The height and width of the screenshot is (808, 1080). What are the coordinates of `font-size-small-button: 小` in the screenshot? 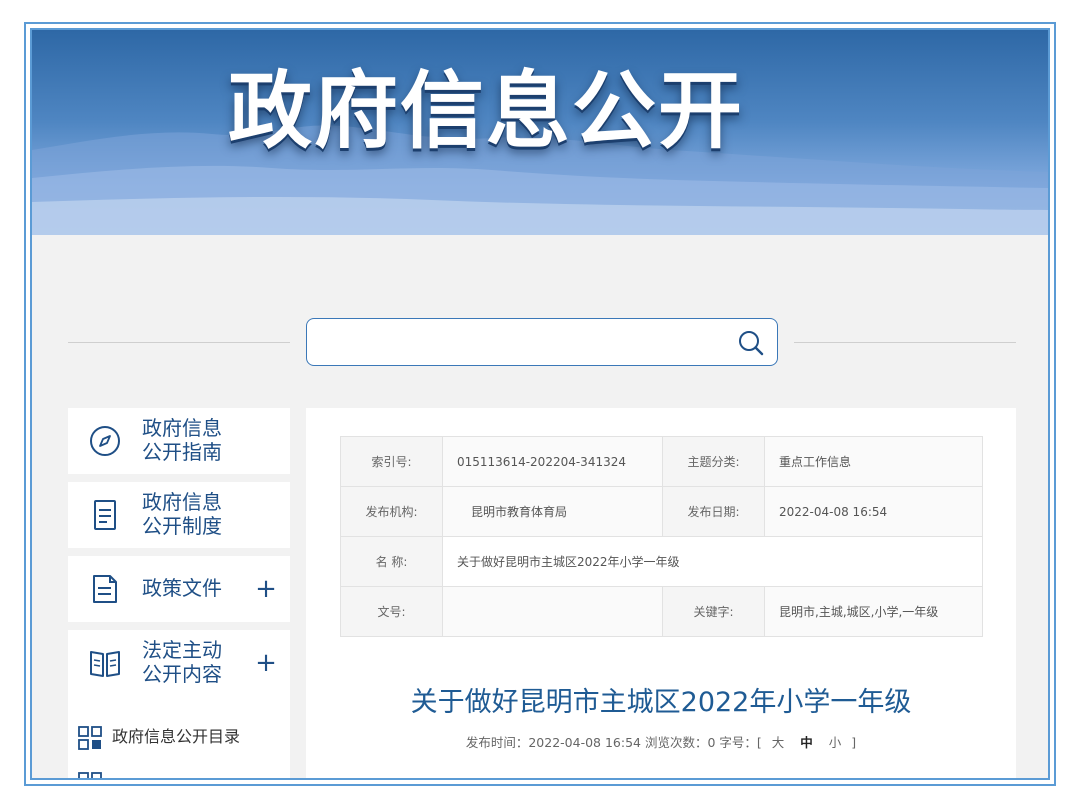 It's located at (835, 742).